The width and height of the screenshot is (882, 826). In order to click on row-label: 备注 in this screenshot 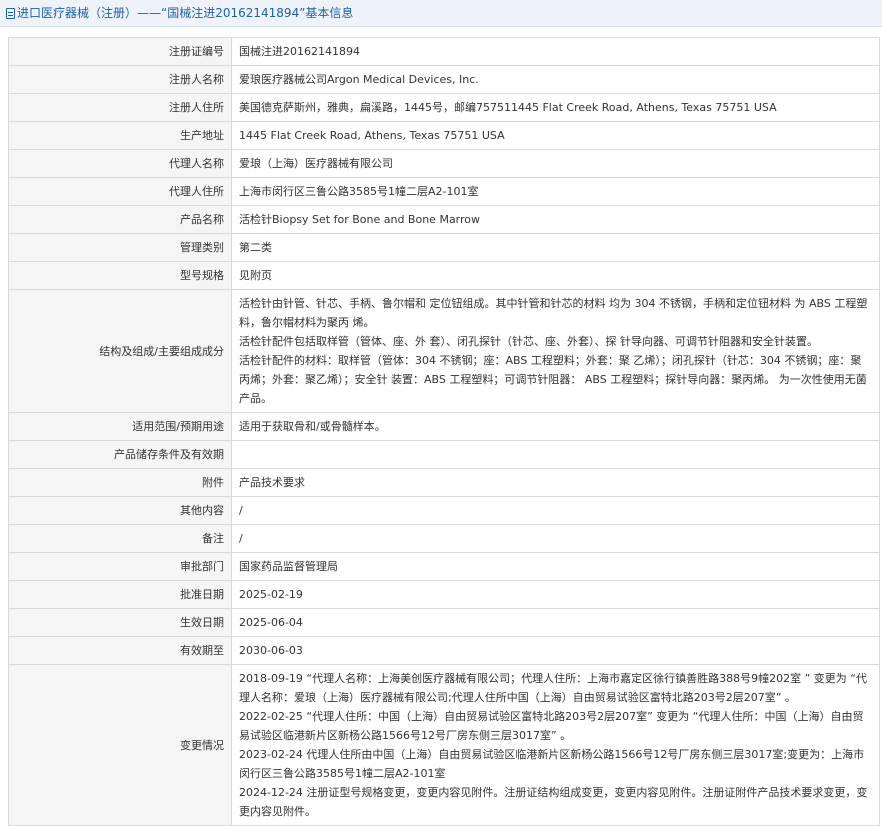, I will do `click(120, 538)`.